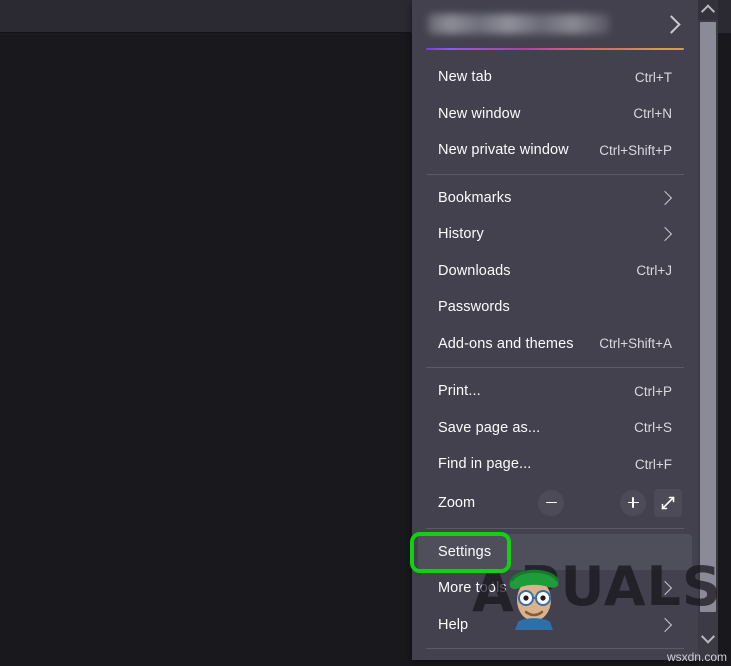 The width and height of the screenshot is (731, 666). What do you see at coordinates (457, 502) in the screenshot?
I see `zoom-label: Zoom` at bounding box center [457, 502].